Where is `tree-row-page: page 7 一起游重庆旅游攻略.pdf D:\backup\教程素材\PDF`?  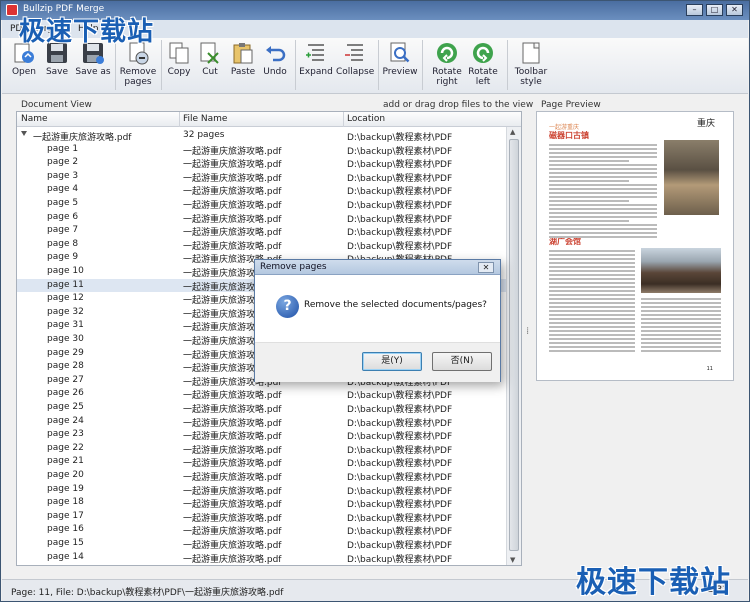 tree-row-page: page 7 一起游重庆旅游攻略.pdf D:\backup\教程素材\PDF is located at coordinates (262, 231).